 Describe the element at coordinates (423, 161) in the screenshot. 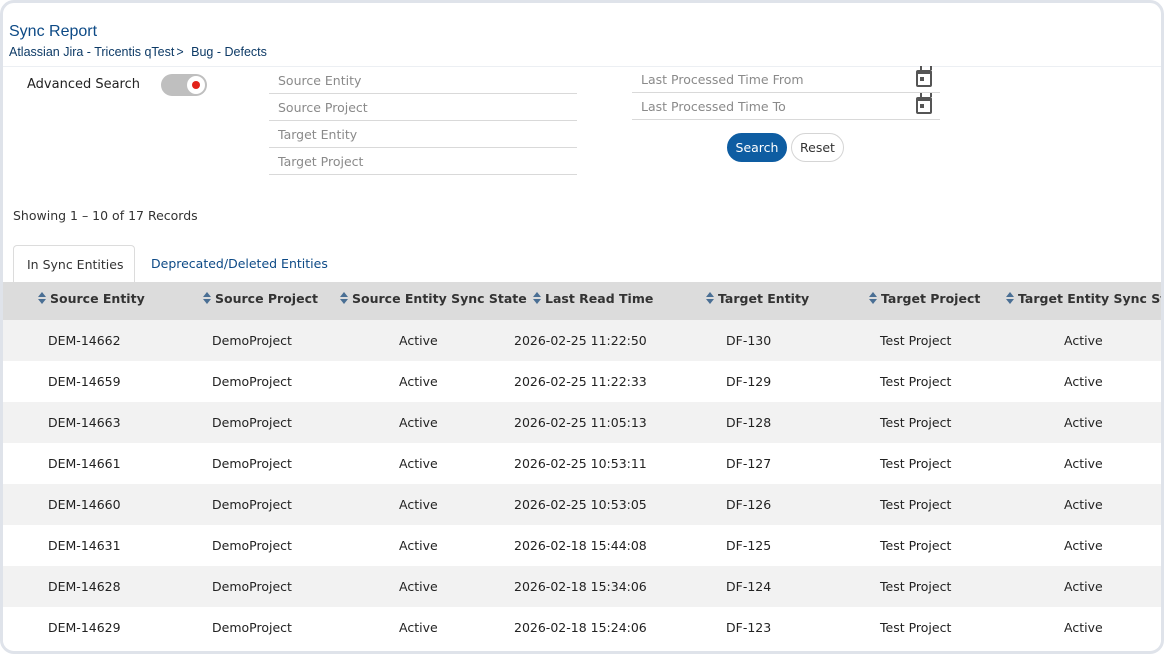

I see `target-project-field: Target Project` at that location.